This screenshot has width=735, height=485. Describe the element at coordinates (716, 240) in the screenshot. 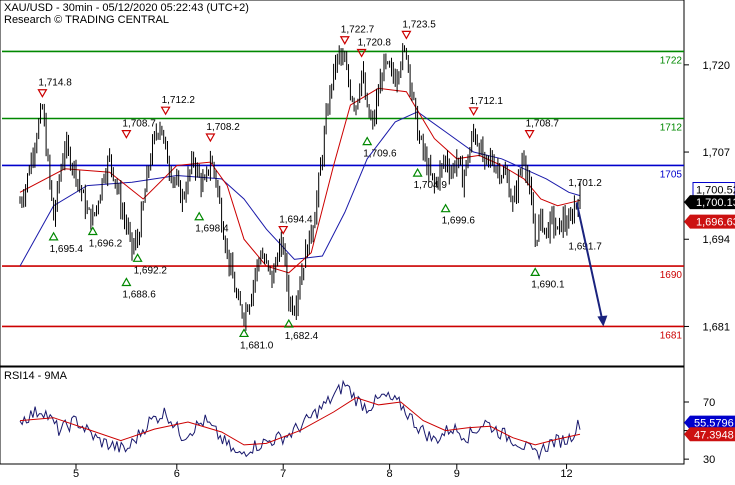

I see `price-tick-label: 1,694` at that location.